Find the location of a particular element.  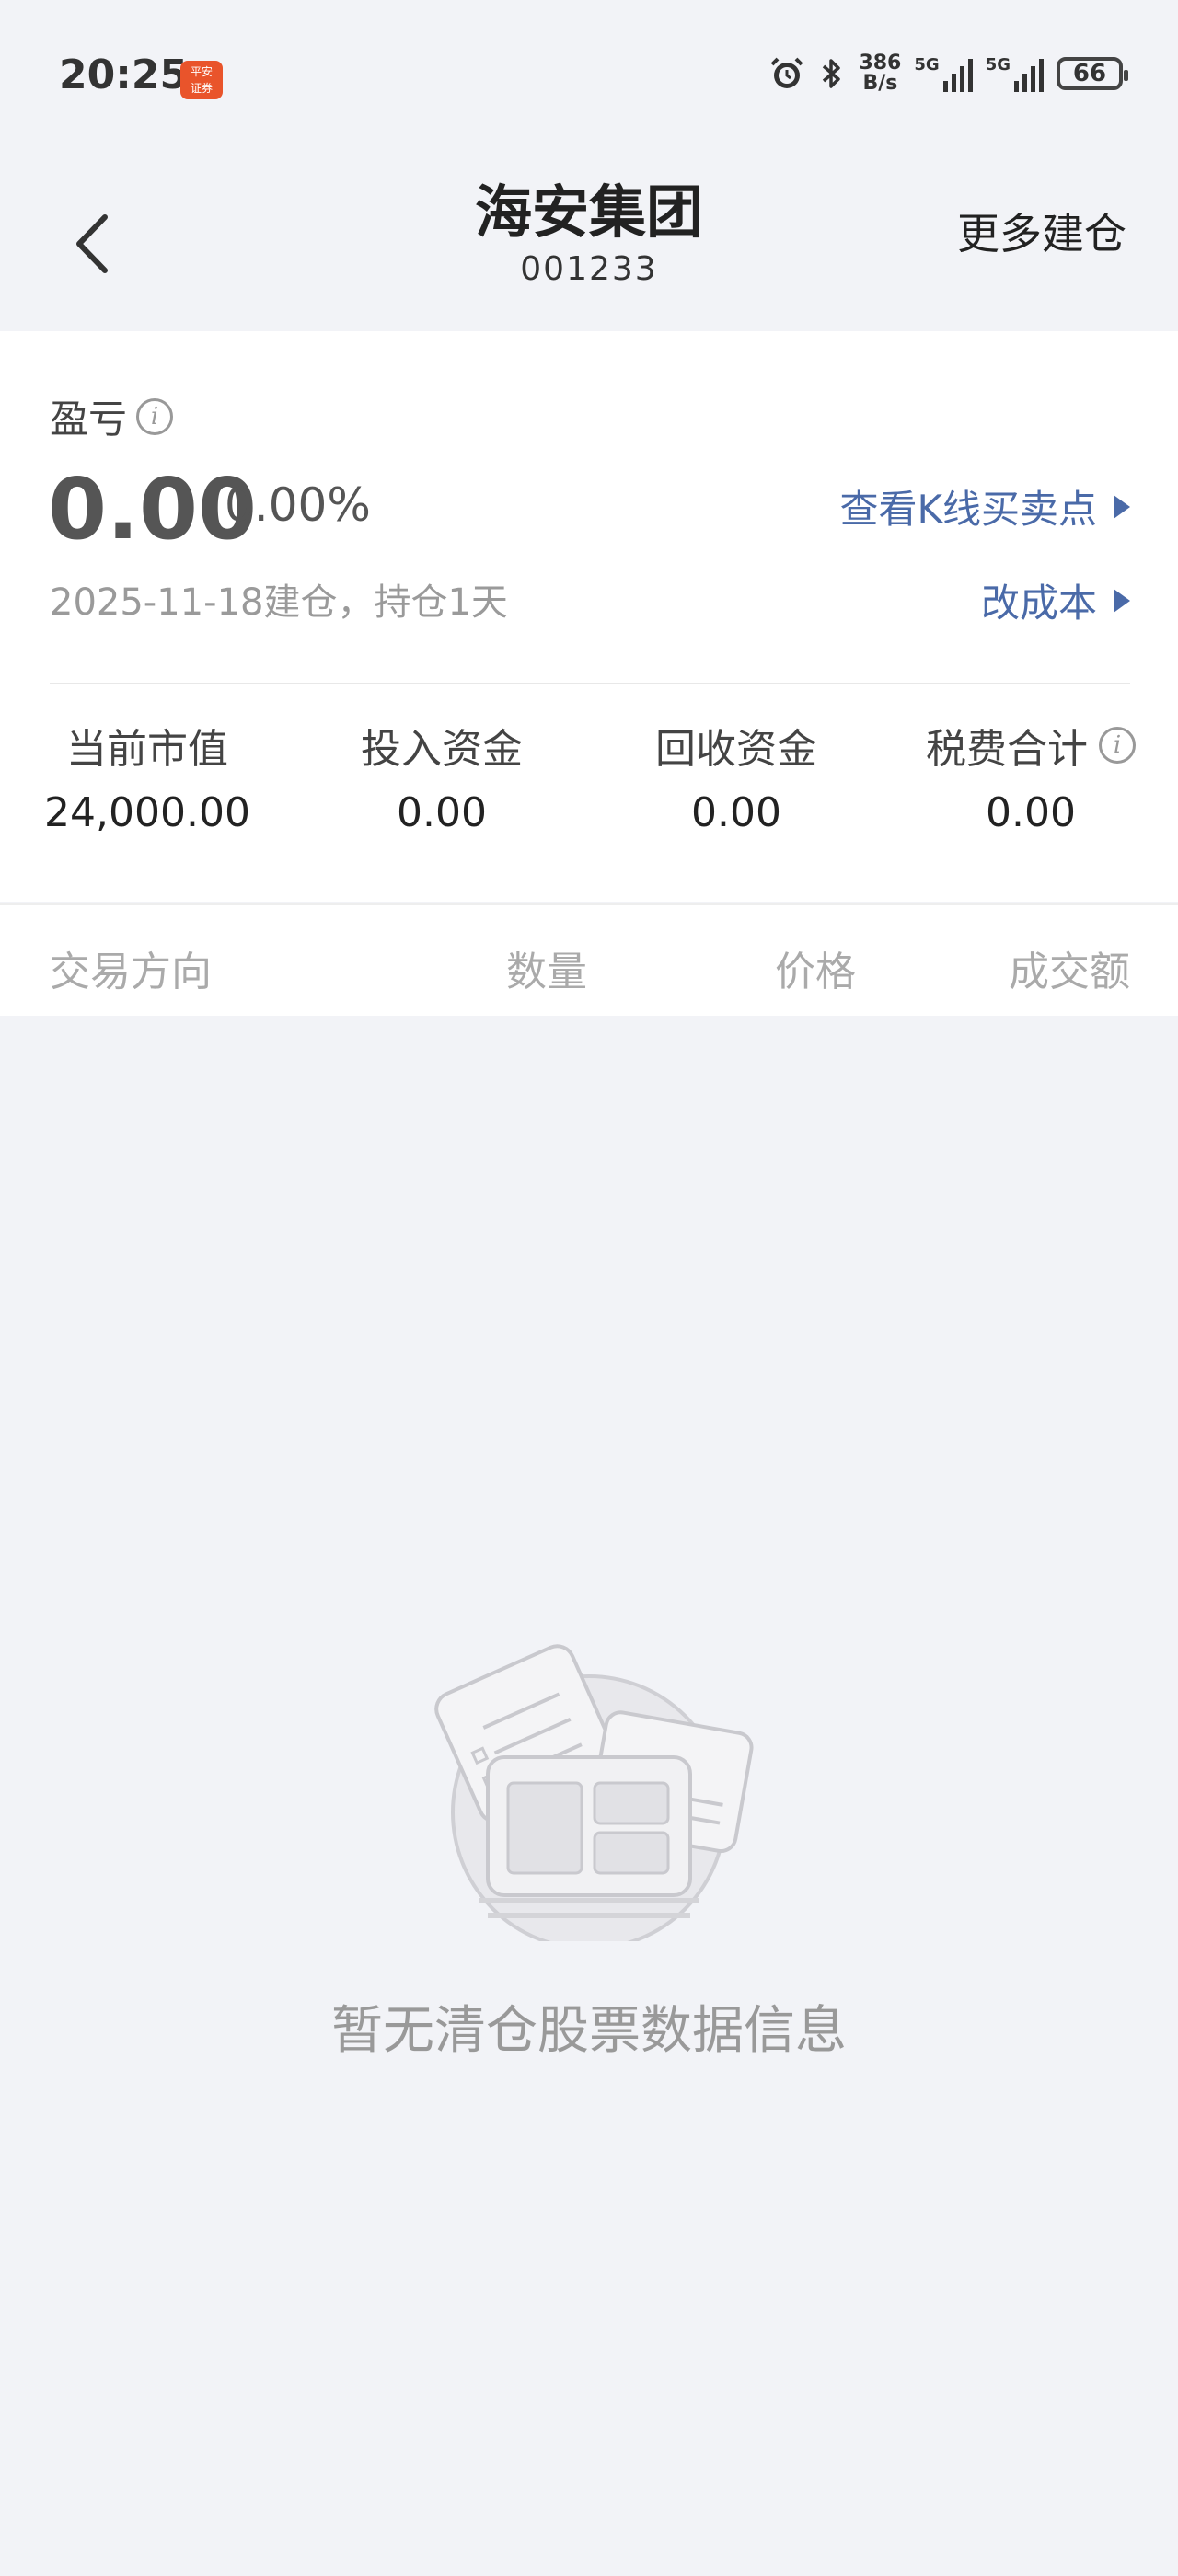

status-bar: 20:25 平安 证券 386 B/s 5G 5G 66 is located at coordinates (589, 78).